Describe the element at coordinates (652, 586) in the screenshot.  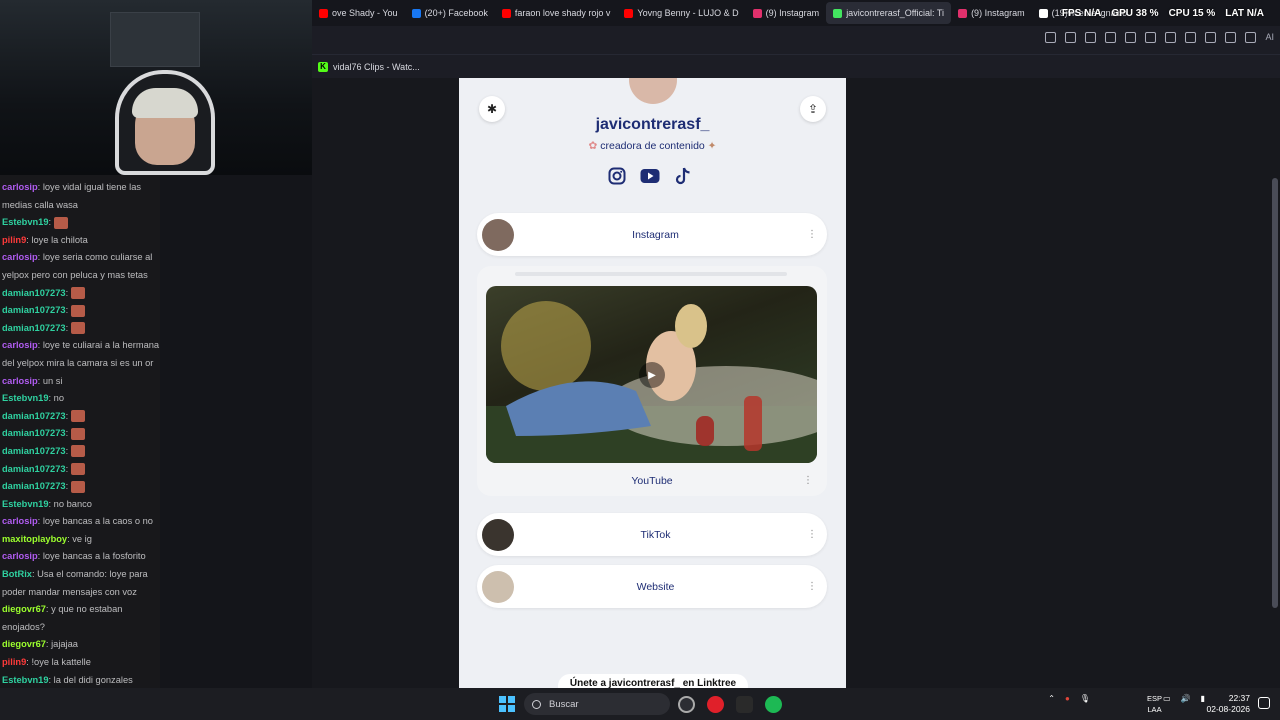
I see `link-website: Website ⋮` at that location.